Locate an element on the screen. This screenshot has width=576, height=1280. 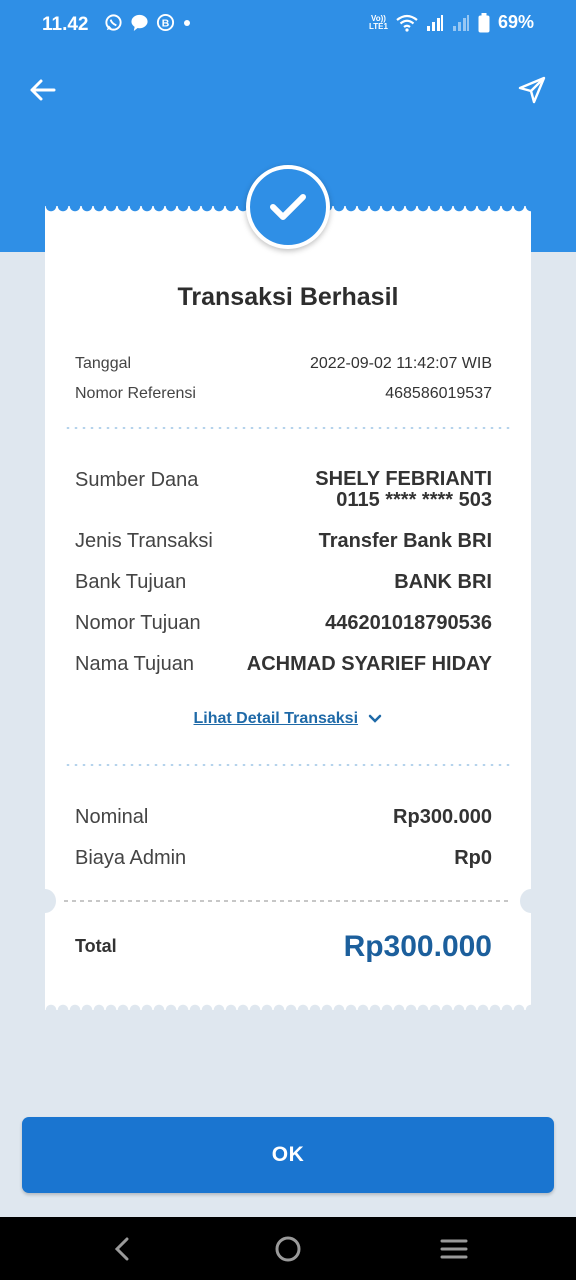
back-arrow-icon is located at coordinates (43, 90).